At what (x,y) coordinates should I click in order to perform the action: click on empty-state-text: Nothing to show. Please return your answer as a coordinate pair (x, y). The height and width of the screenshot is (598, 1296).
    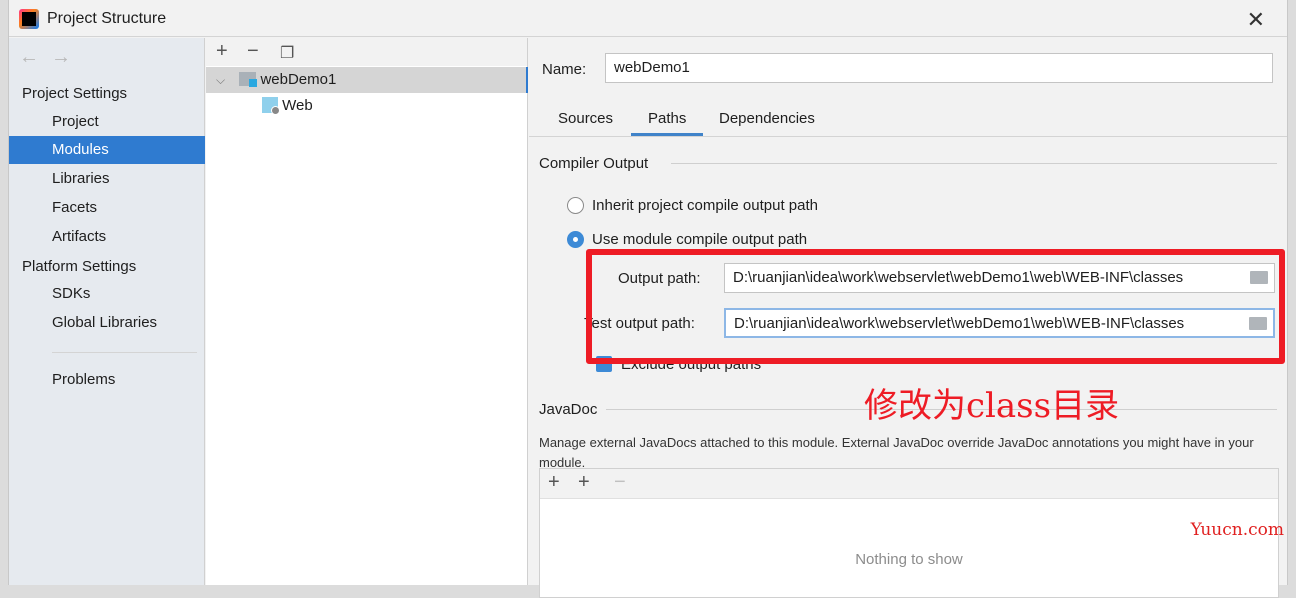
    Looking at the image, I should click on (909, 559).